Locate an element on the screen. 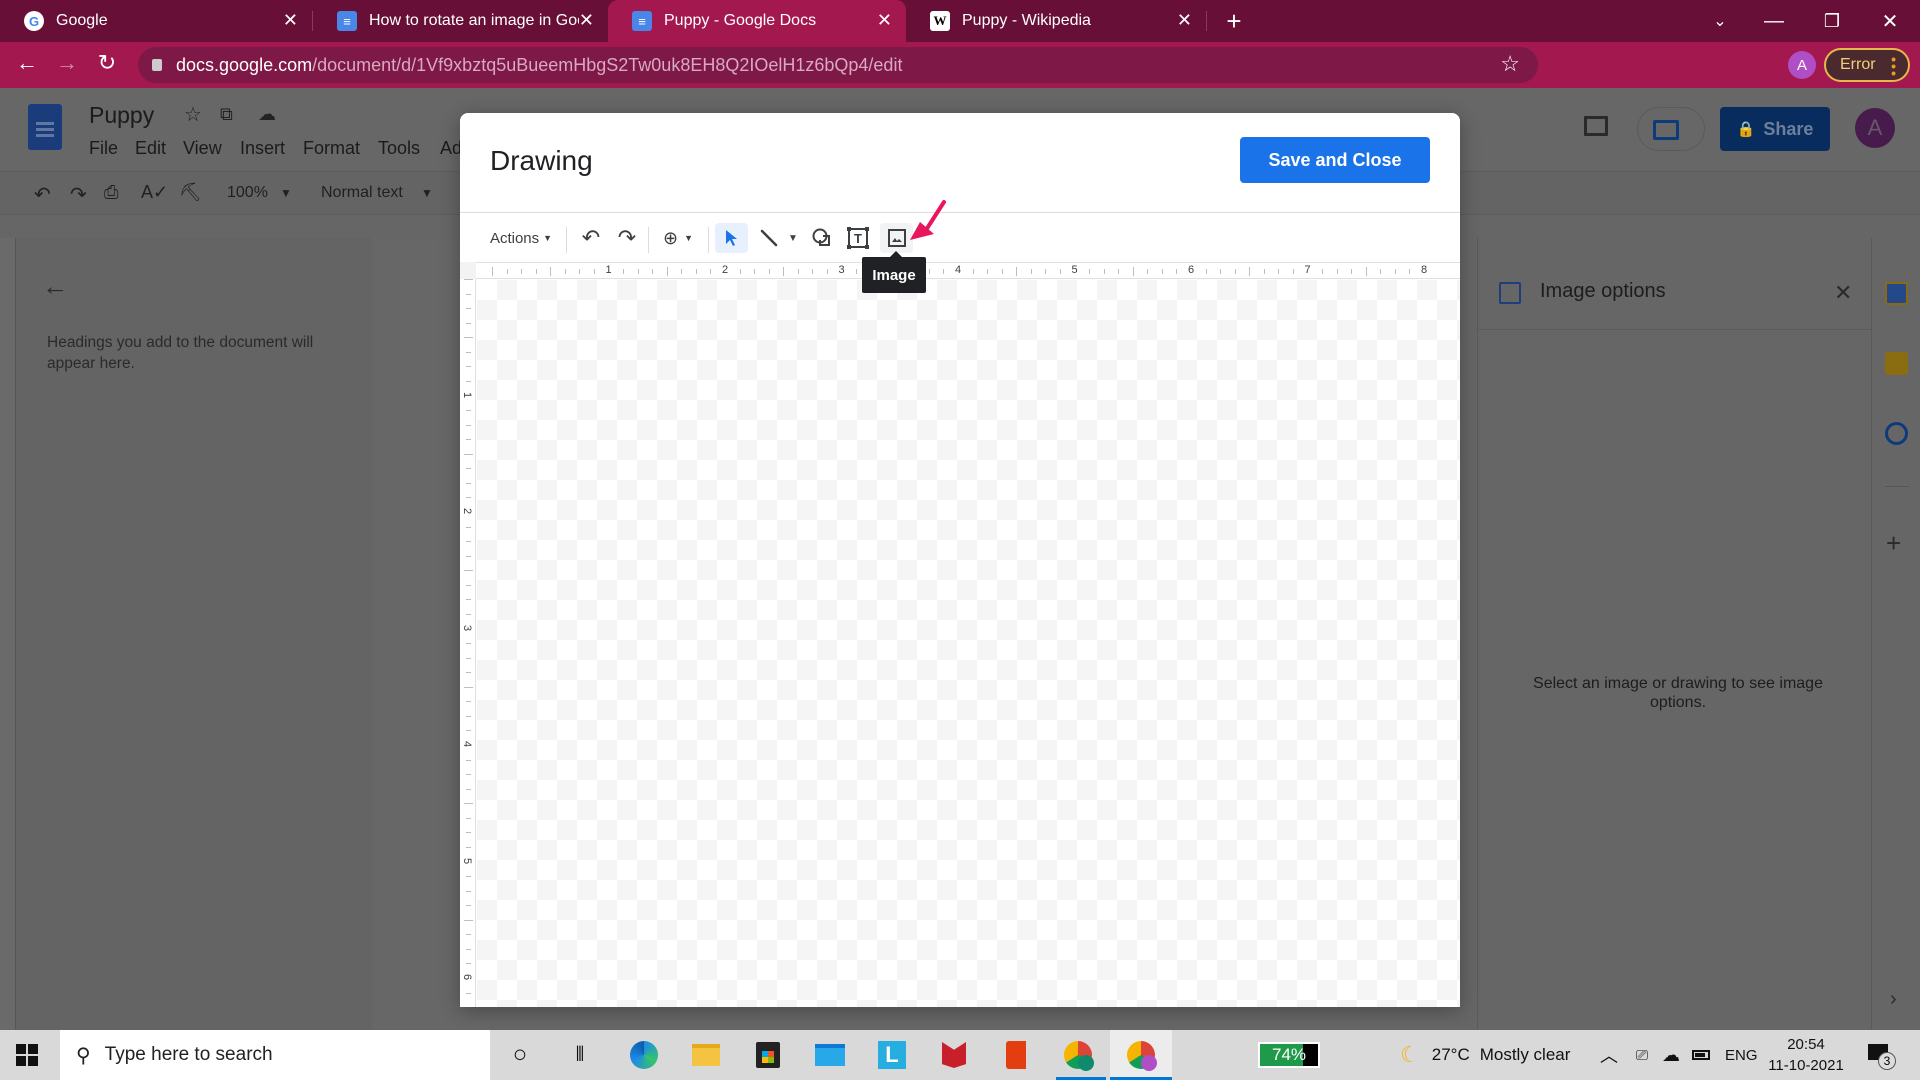 This screenshot has width=1920, height=1080. add-addon-icon: + is located at coordinates (1893, 543).